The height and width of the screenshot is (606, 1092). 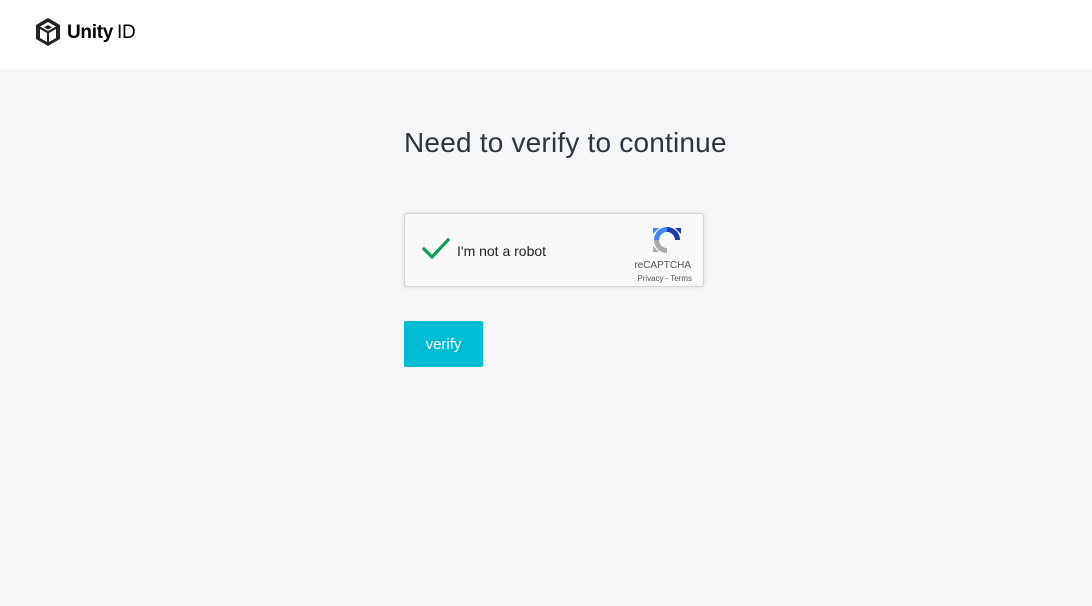 I want to click on recaptcha-brand: reCAPTCHA, so click(x=662, y=265).